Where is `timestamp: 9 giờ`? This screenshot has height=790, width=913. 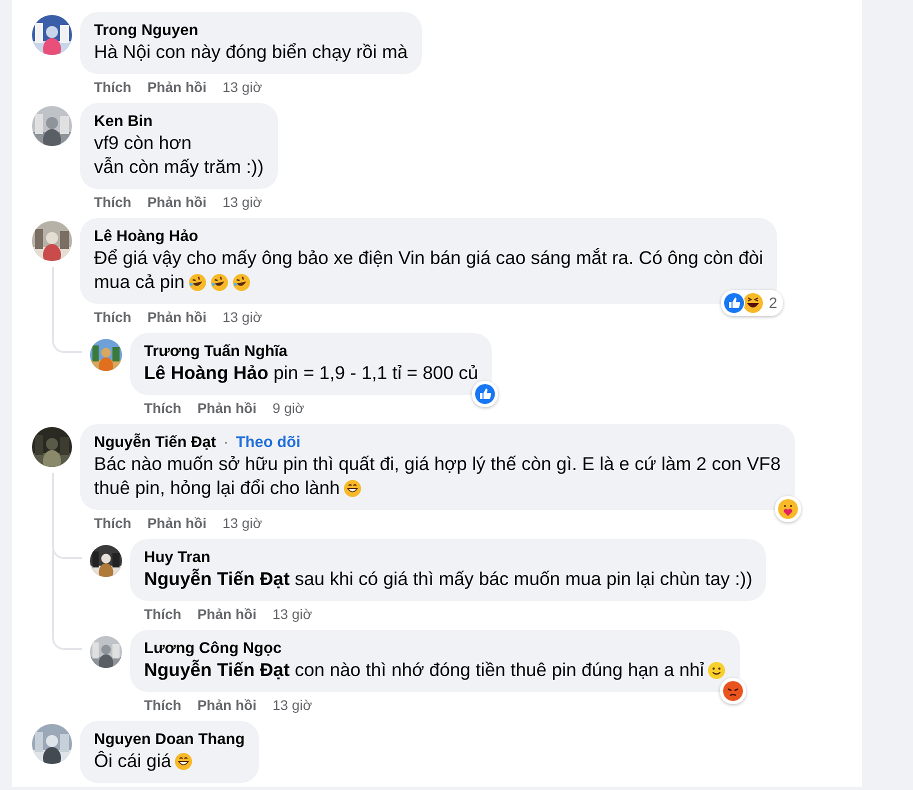 timestamp: 9 giờ is located at coordinates (288, 408).